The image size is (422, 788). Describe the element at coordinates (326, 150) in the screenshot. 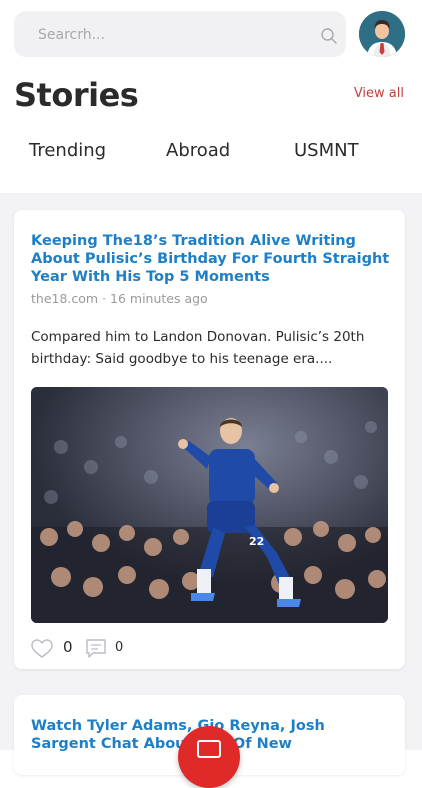

I see `tab-usmnt: USMNT` at that location.